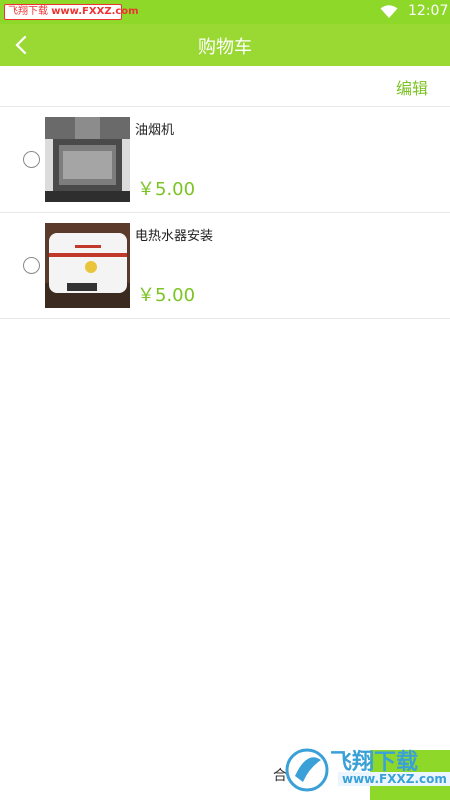 This screenshot has height=800, width=450. I want to click on item-name: 电热水器安装, so click(174, 234).